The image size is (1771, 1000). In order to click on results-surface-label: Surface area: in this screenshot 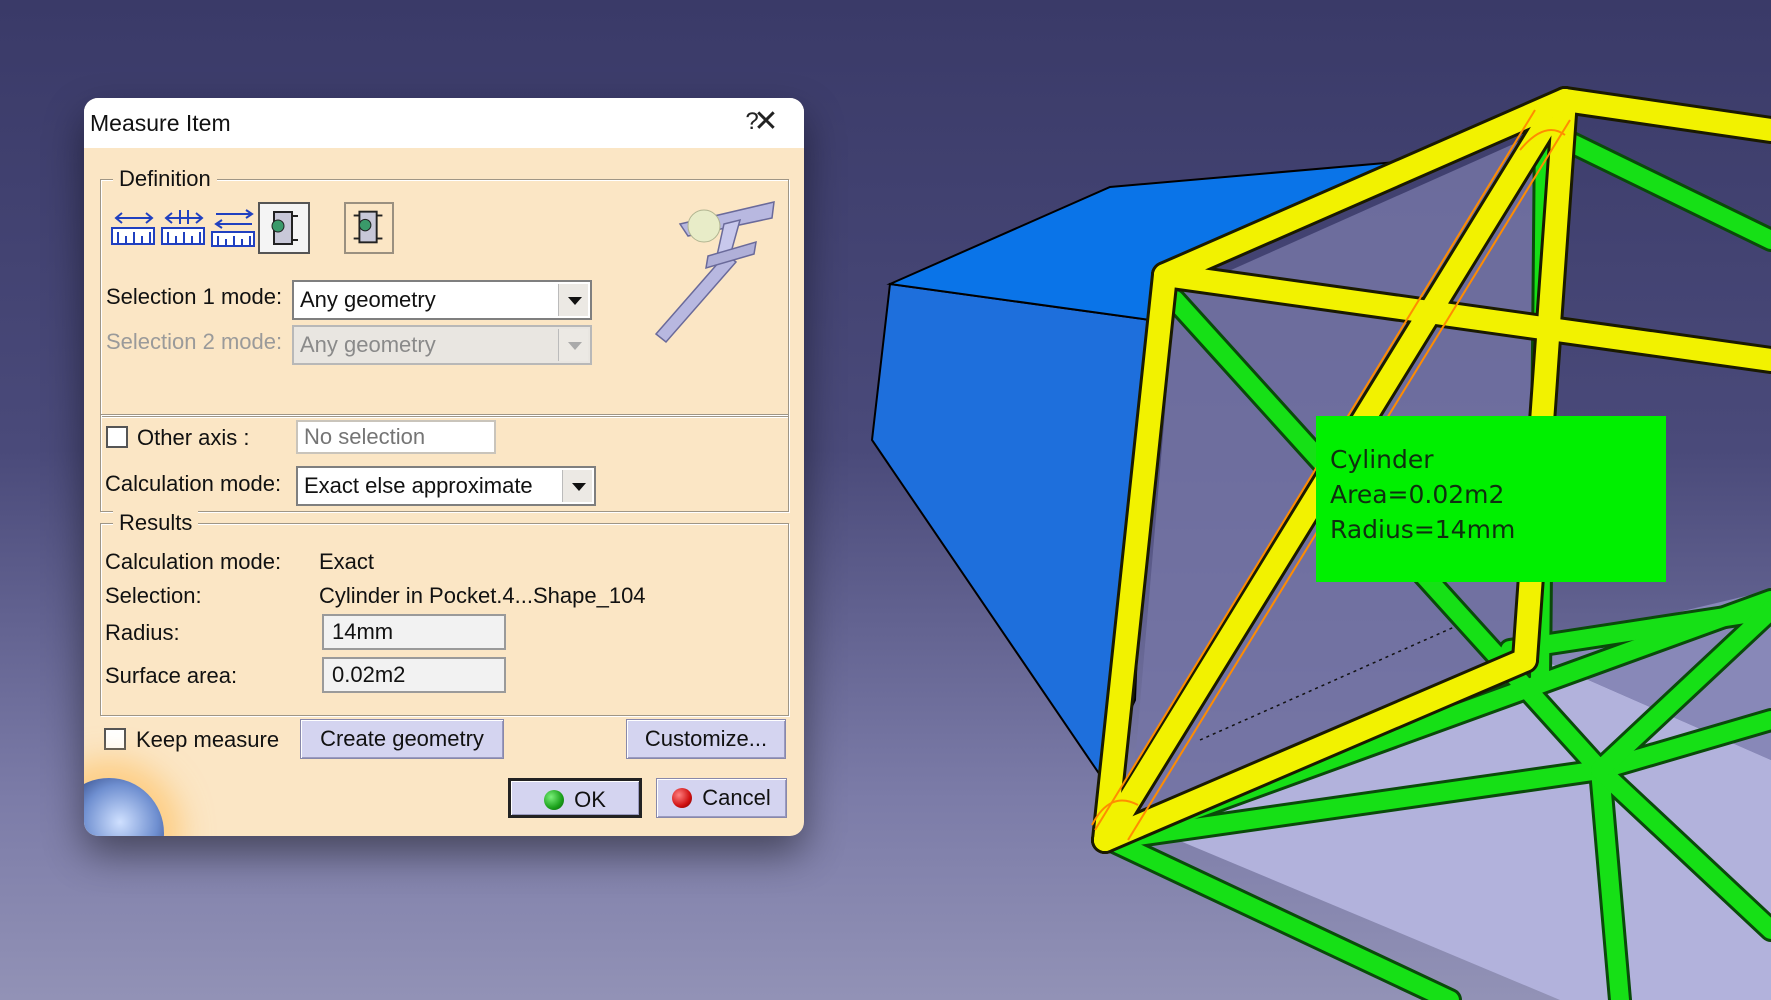, I will do `click(171, 675)`.